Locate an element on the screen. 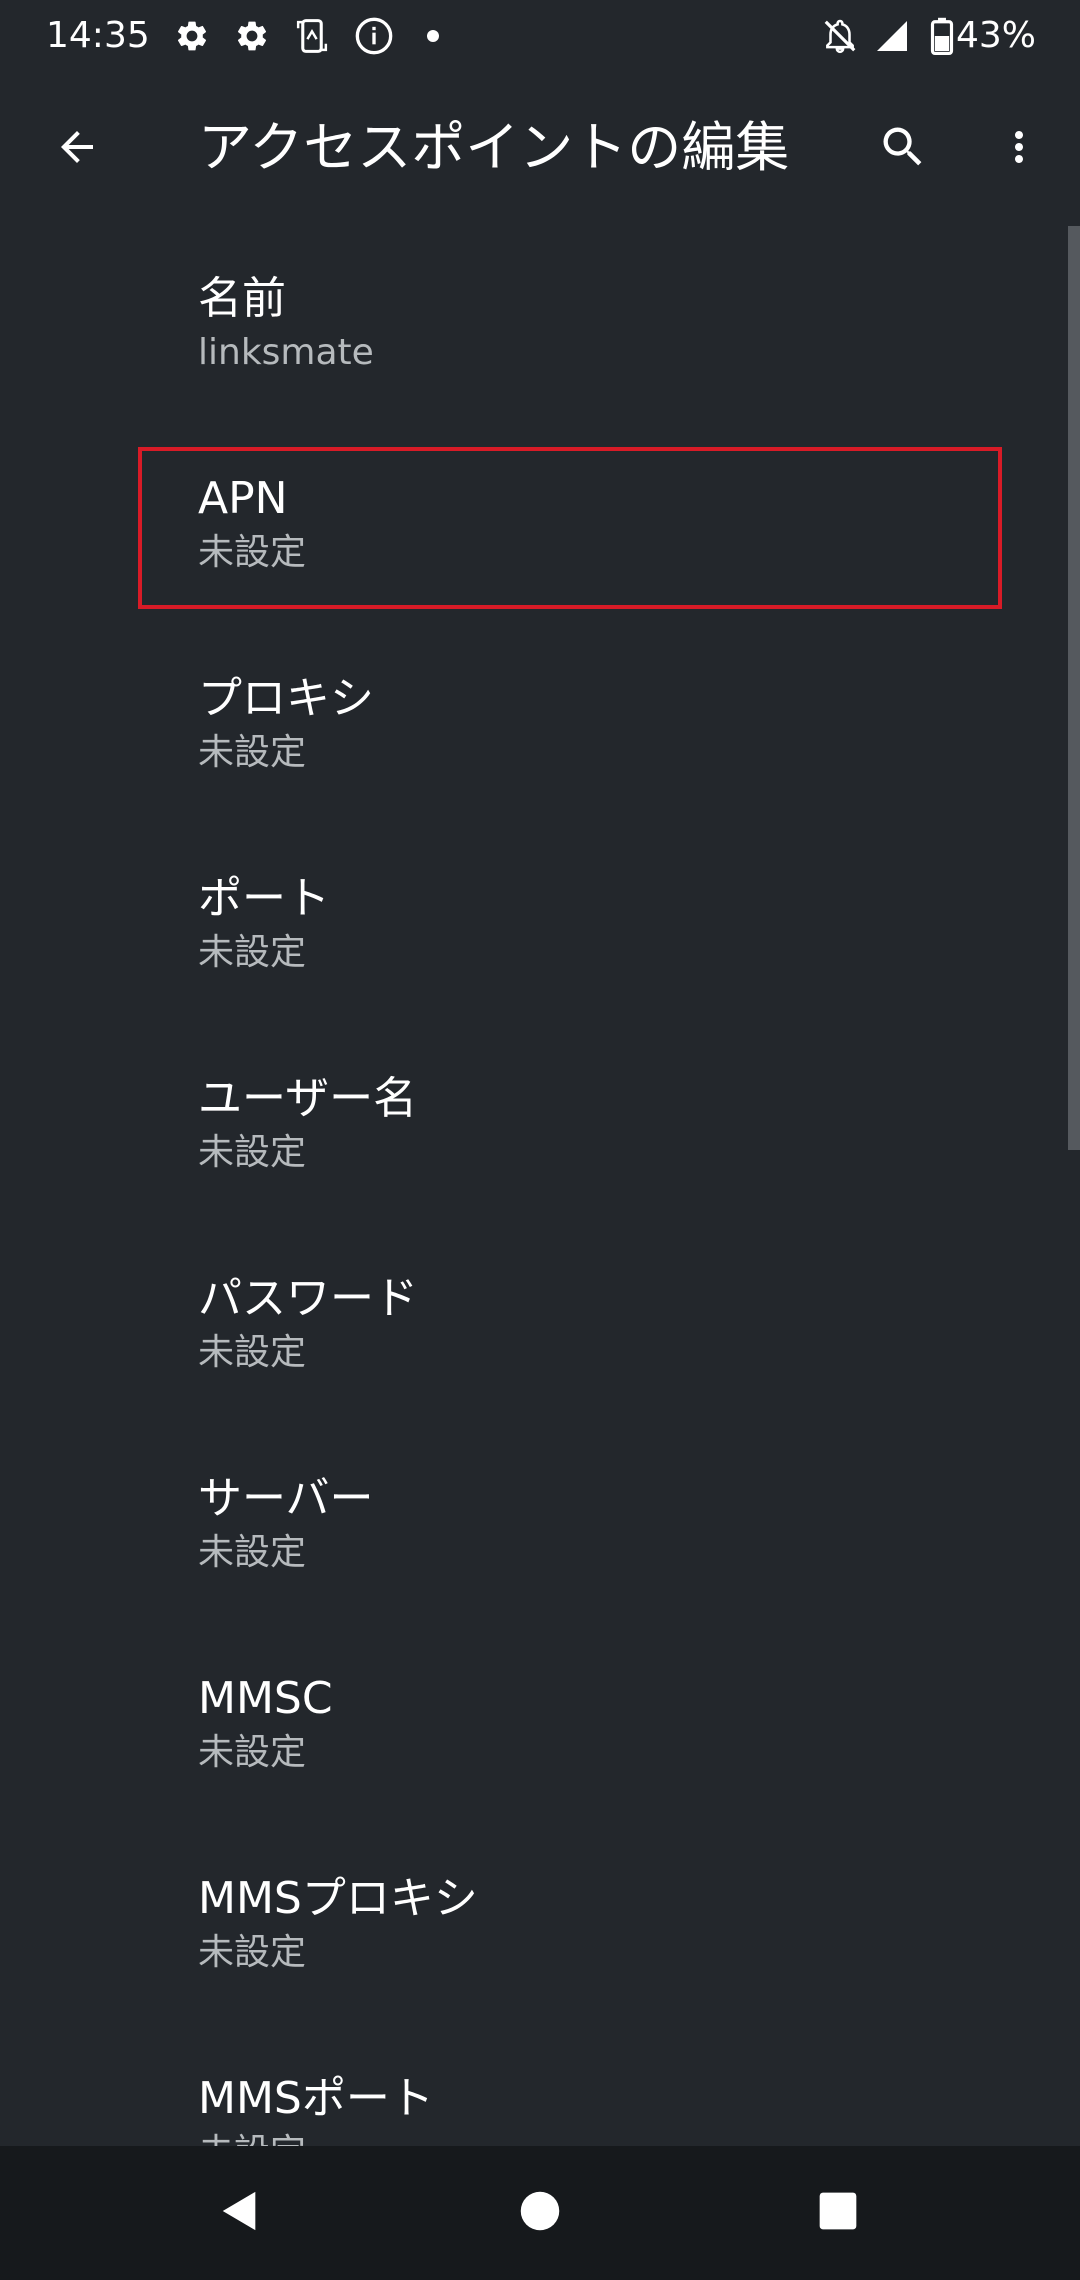  setting-title: プロキシ is located at coordinates (286, 698).